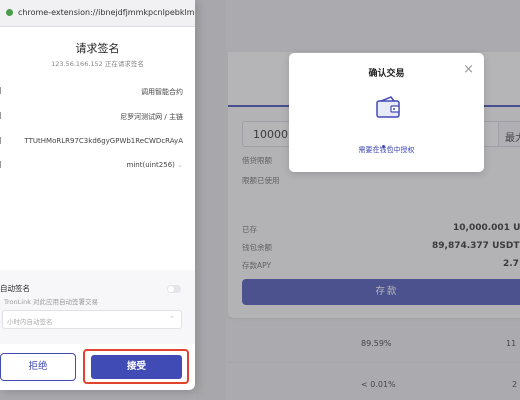 The height and width of the screenshot is (400, 520). Describe the element at coordinates (174, 289) in the screenshot. I see `auto-sign-toggle` at that location.